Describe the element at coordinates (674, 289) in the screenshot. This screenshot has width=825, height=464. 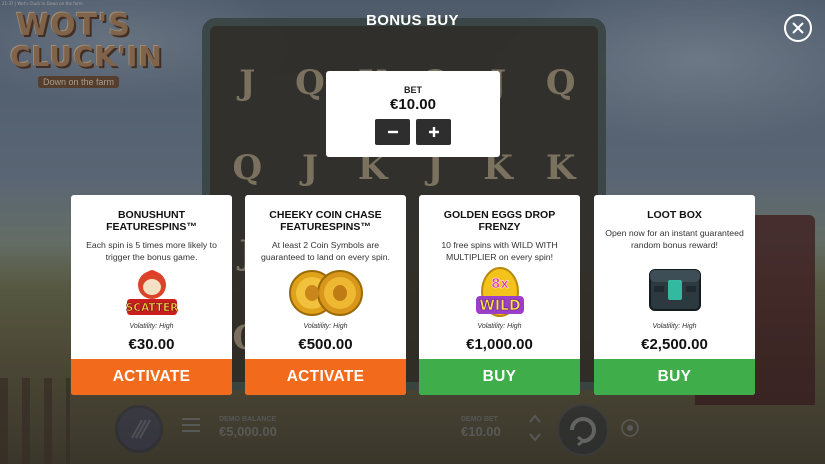
I see `loot-box-image` at that location.